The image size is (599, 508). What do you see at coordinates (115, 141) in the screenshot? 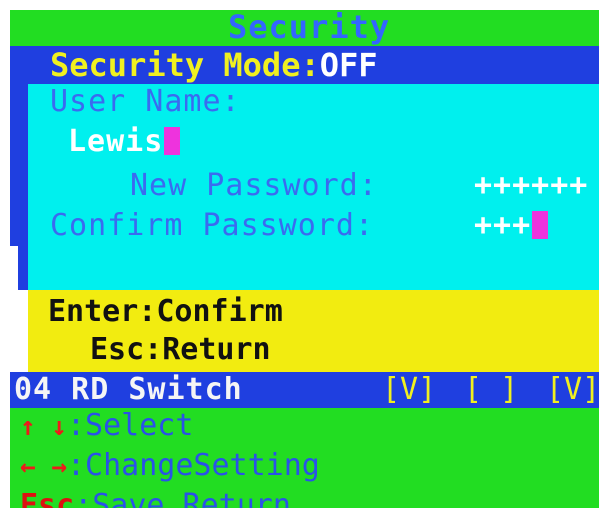
I see `user-name-value: Lewis` at bounding box center [115, 141].